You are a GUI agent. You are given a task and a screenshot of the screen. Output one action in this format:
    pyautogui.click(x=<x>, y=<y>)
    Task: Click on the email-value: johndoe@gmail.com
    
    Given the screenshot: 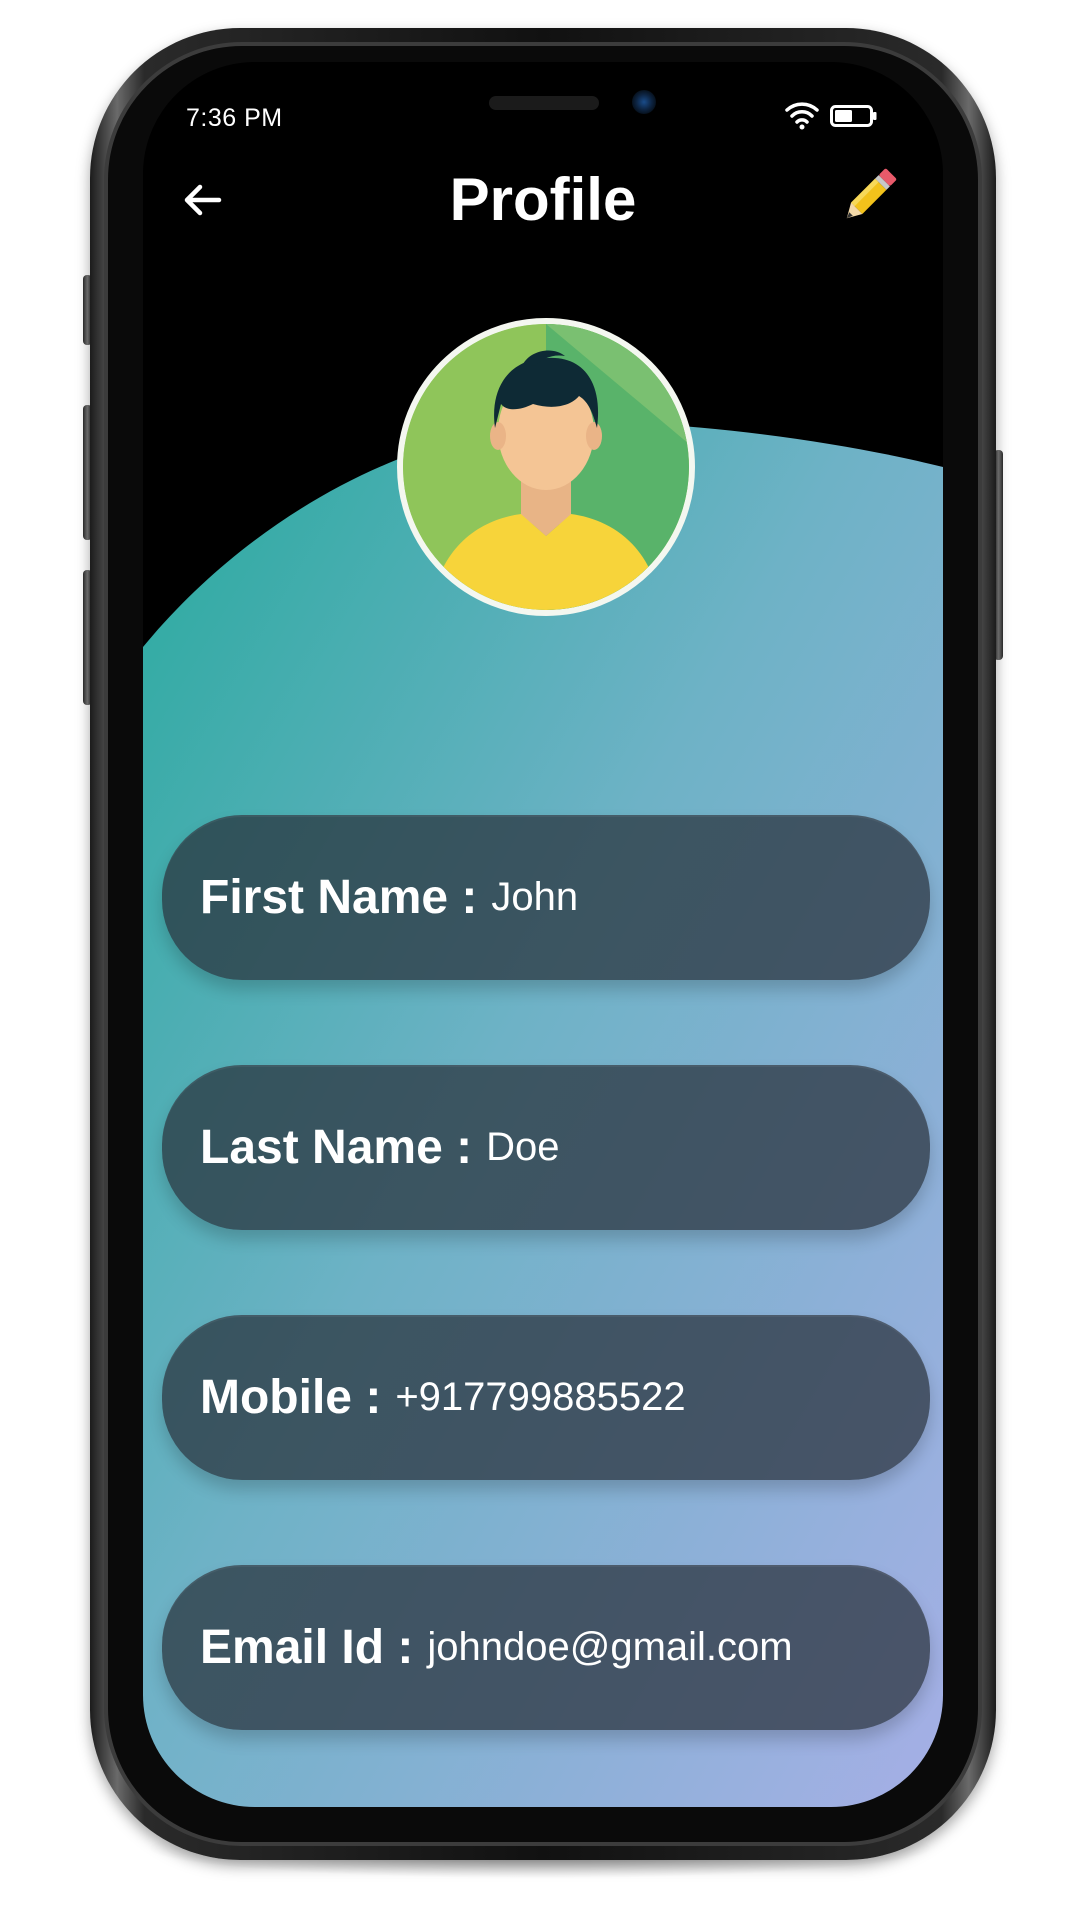 What is the action you would take?
    pyautogui.click(x=610, y=1647)
    